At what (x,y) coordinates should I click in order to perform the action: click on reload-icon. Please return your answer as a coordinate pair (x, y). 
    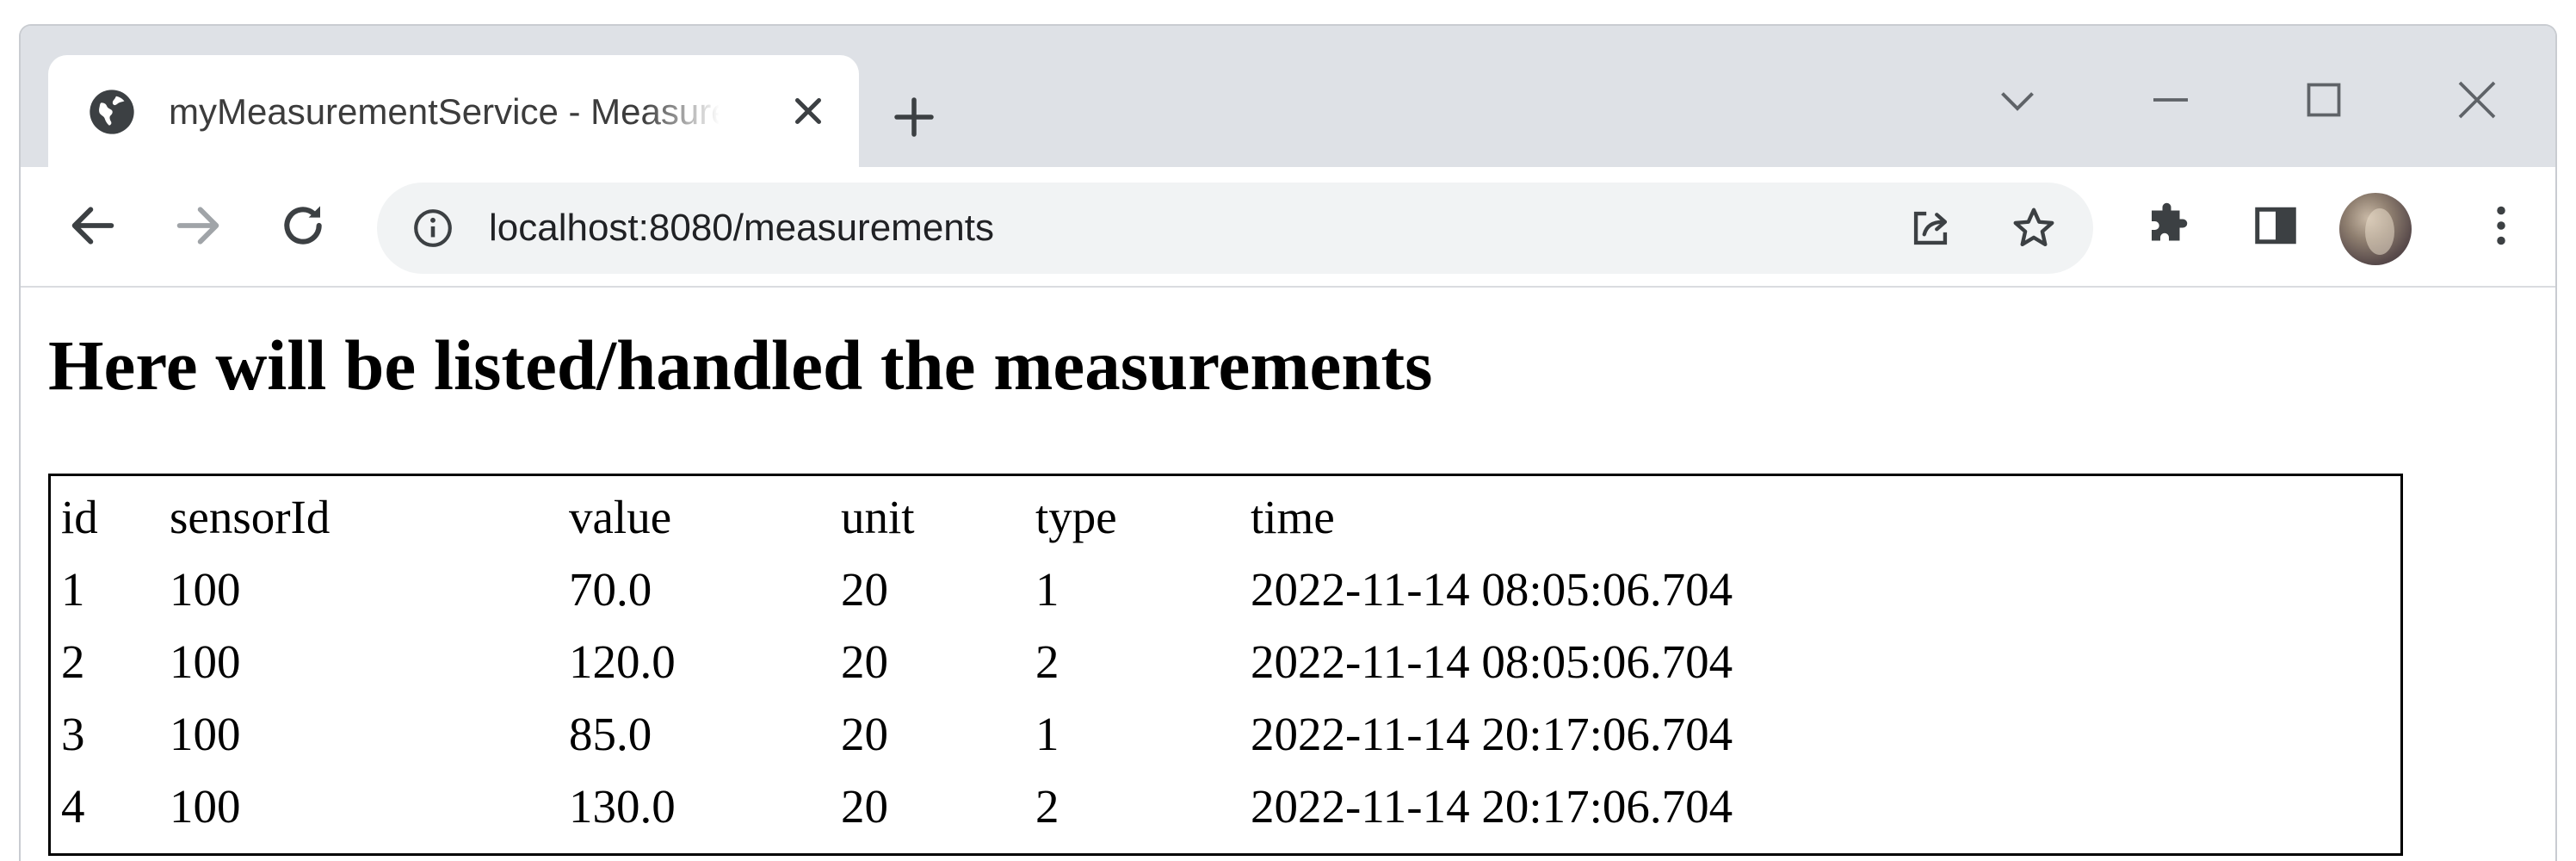
    Looking at the image, I should click on (302, 226).